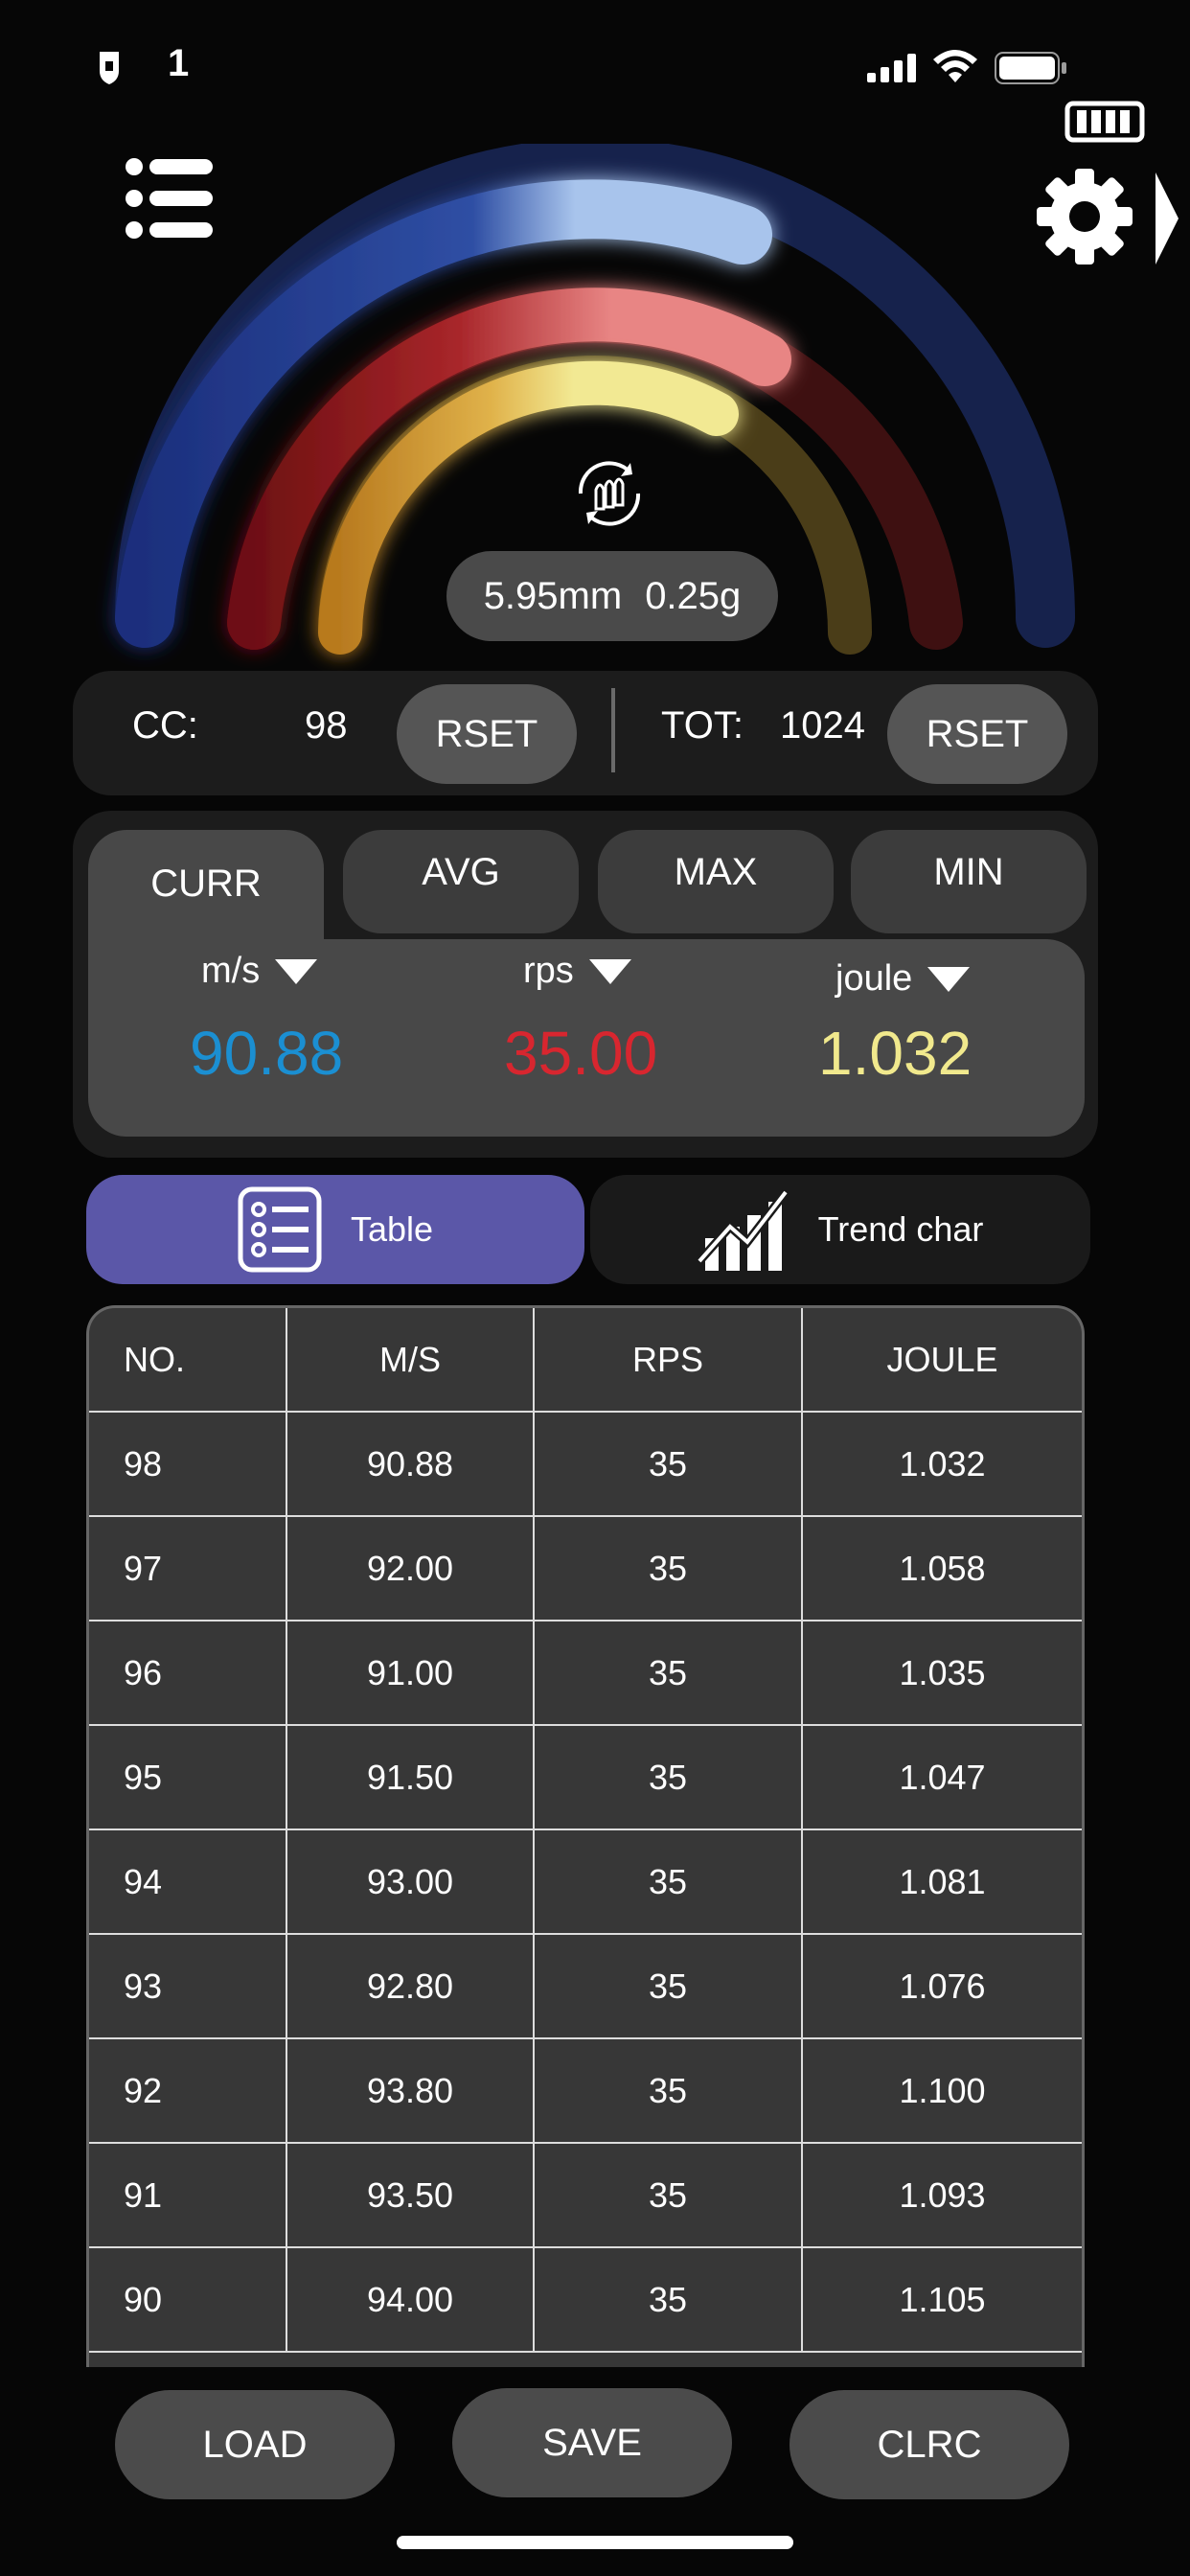 The width and height of the screenshot is (1190, 2576). What do you see at coordinates (595, 2542) in the screenshot?
I see `home-indicator` at bounding box center [595, 2542].